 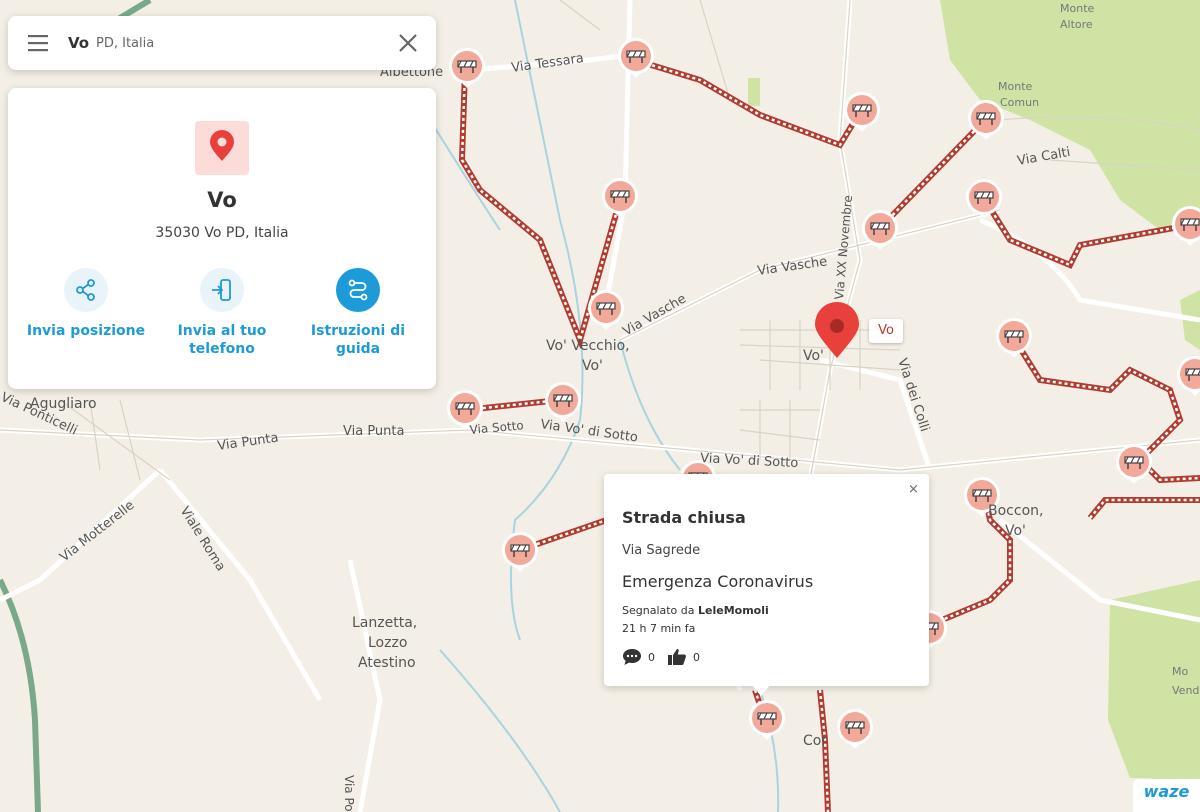 I want to click on action-label-line2: telefono, so click(x=222, y=349).